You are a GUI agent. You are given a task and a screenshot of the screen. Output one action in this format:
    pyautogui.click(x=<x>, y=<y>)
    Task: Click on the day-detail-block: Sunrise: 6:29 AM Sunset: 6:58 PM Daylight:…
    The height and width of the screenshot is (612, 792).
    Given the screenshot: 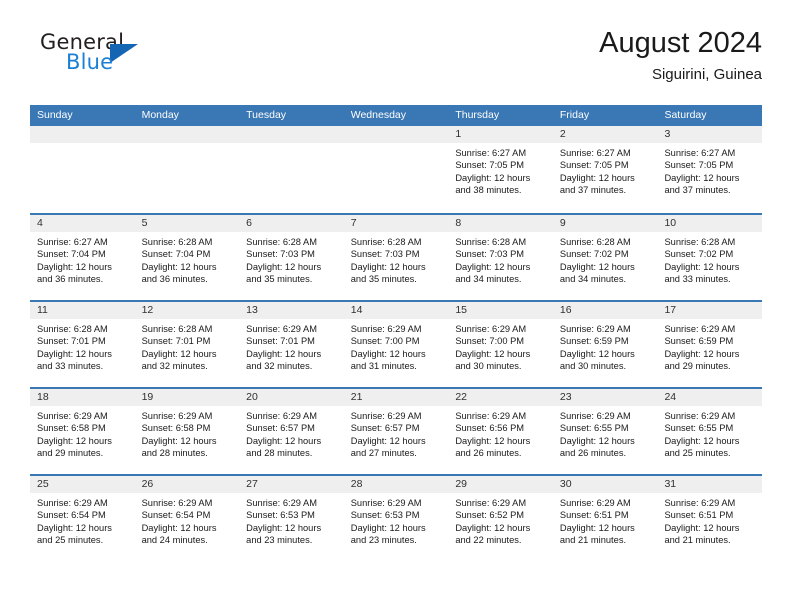 What is the action you would take?
    pyautogui.click(x=187, y=433)
    